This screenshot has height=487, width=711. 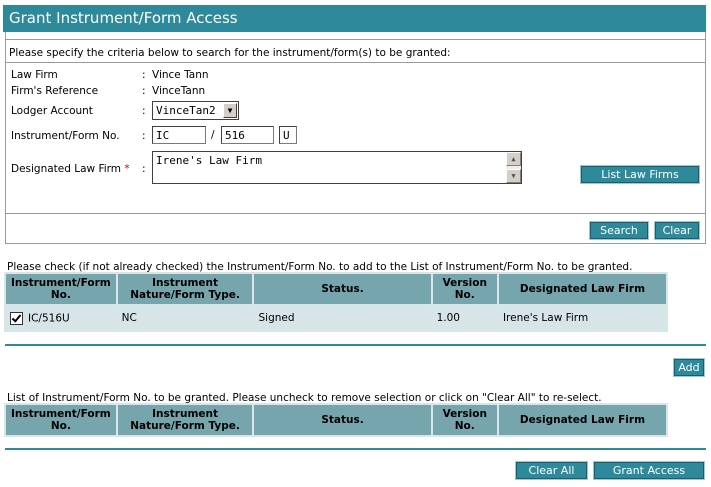 I want to click on granted-header-nature: Instrument Nature/Form Type., so click(x=185, y=420).